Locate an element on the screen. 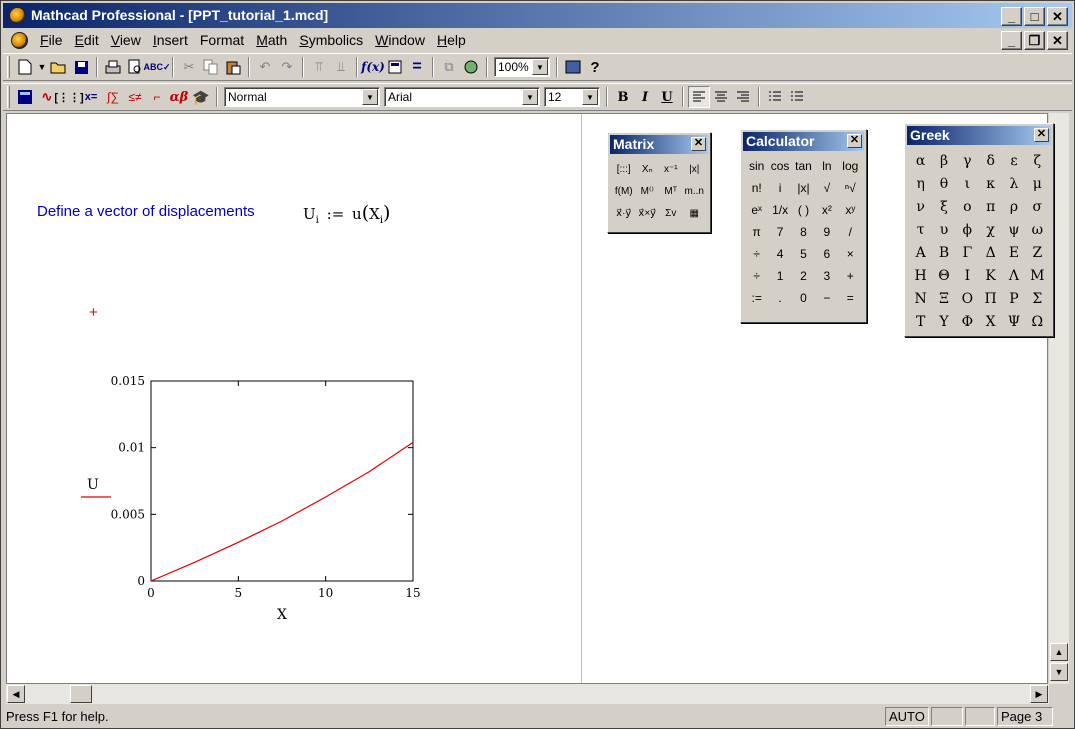  calculator-op-button-1: cos is located at coordinates (779, 166).